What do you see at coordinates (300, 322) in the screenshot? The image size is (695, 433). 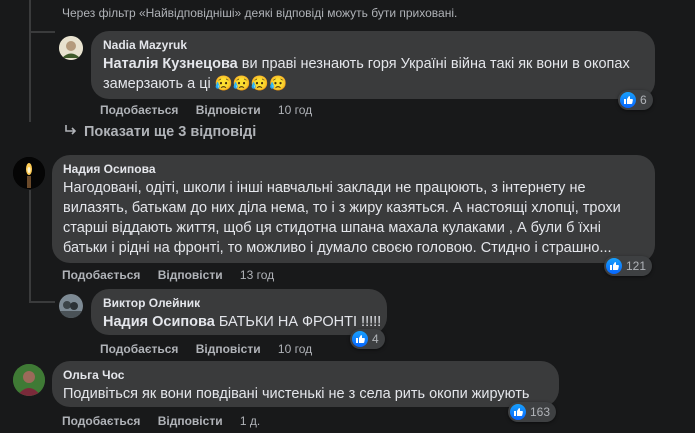 I see `comment-body: БАТЬКИ НА ФРОНТІ !!!!!` at bounding box center [300, 322].